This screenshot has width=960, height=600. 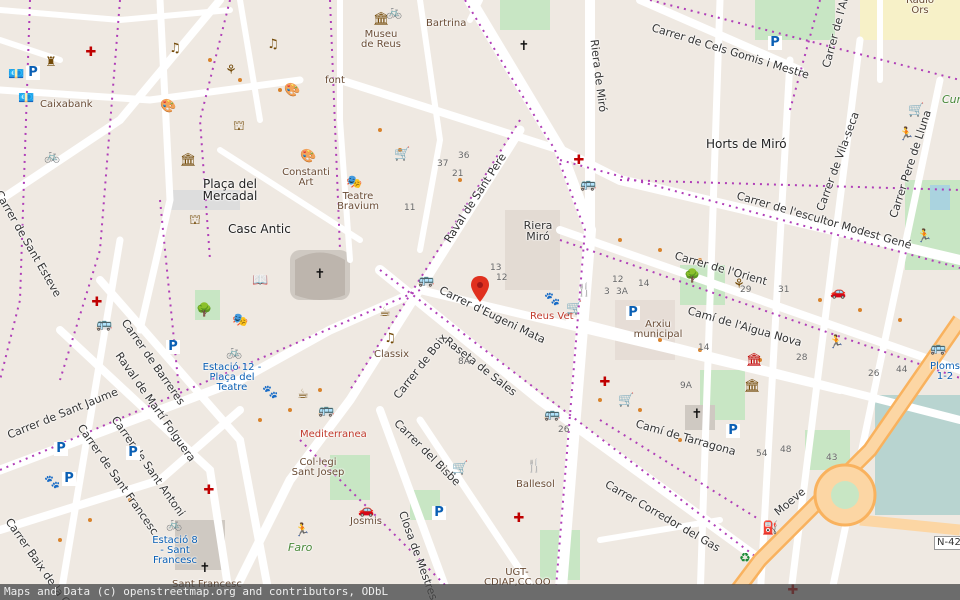 I want to click on book-icon: 📖, so click(x=260, y=281).